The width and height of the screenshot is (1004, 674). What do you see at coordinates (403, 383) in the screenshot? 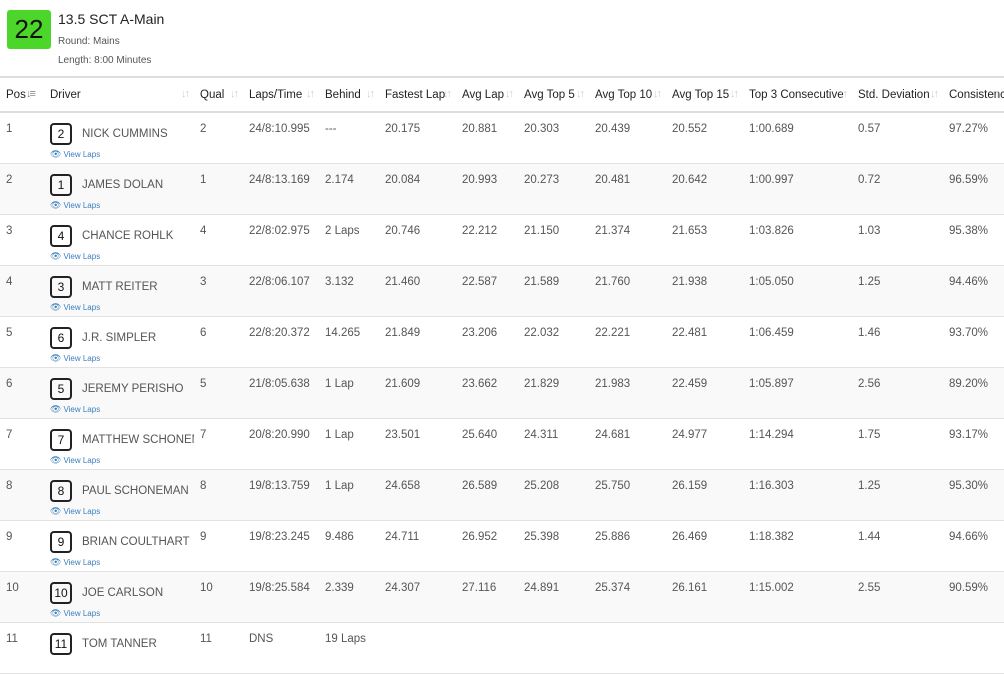
I see `cell-fastest-lap: 21.609` at bounding box center [403, 383].